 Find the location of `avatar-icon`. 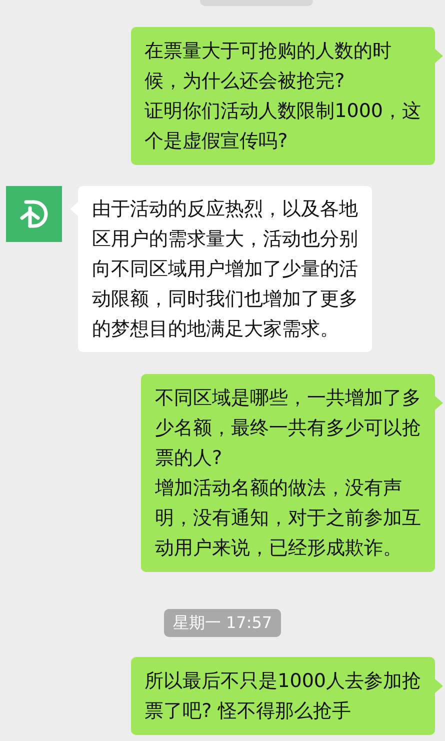

avatar-icon is located at coordinates (34, 214).